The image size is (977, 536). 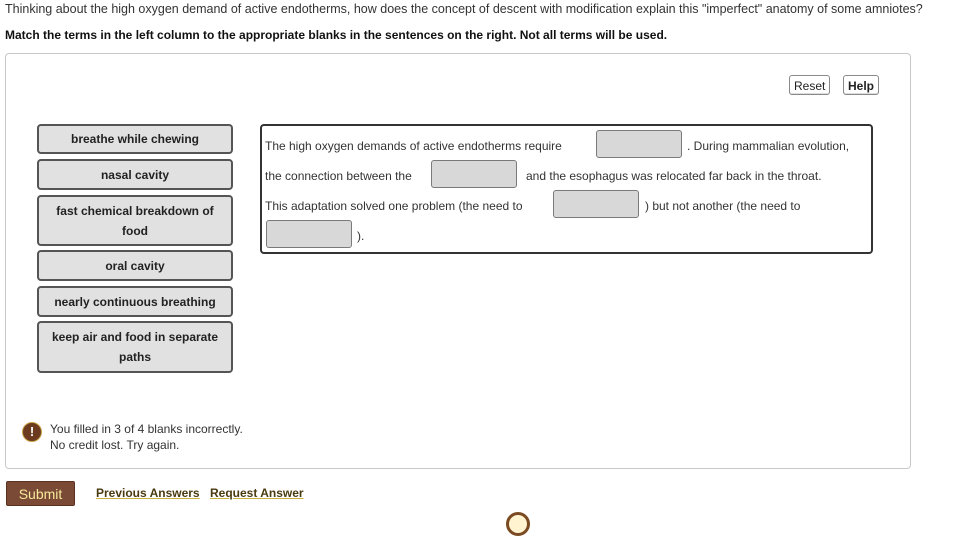 I want to click on feedback-submessage: No credit lost. Try again., so click(x=115, y=445).